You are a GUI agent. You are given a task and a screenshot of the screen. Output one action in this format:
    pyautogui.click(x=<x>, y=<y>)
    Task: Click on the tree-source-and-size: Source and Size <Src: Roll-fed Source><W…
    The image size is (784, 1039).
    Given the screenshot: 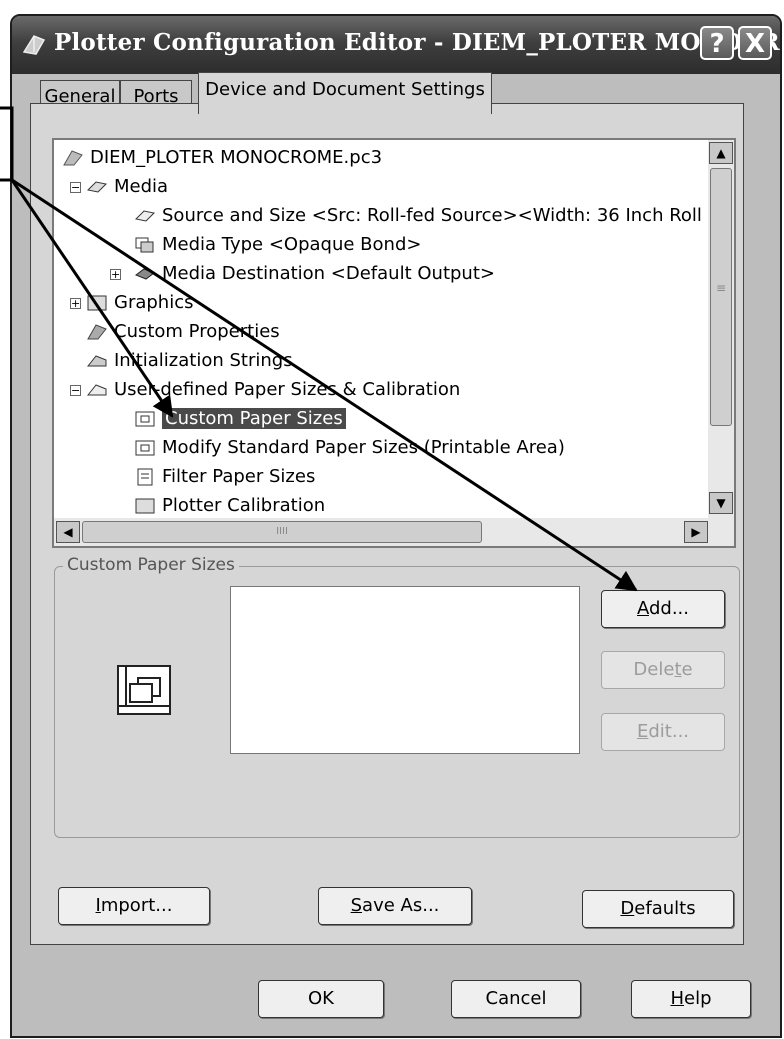 What is the action you would take?
    pyautogui.click(x=418, y=216)
    